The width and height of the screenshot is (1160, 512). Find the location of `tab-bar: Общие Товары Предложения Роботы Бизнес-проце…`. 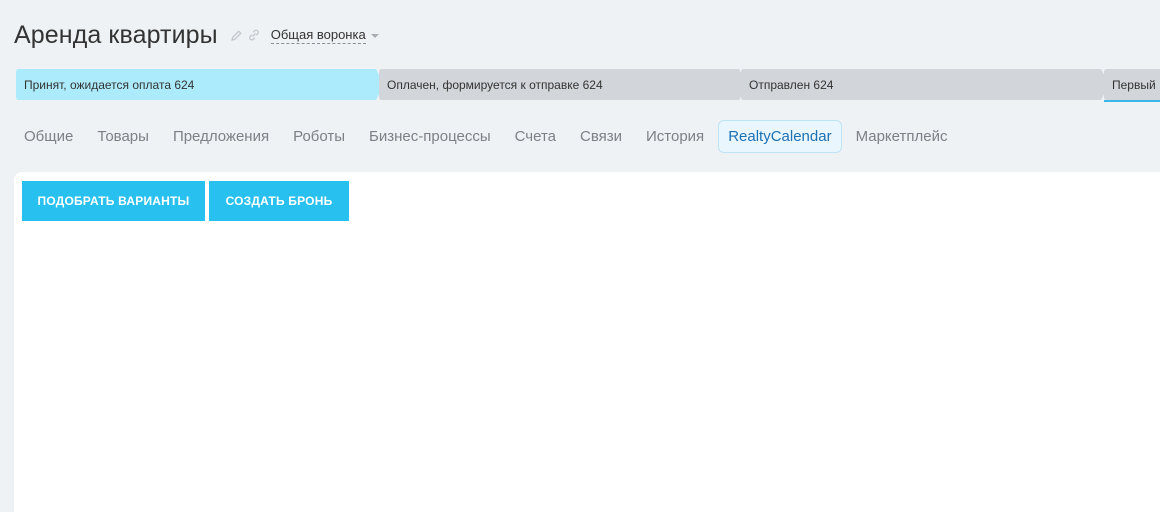

tab-bar: Общие Товары Предложения Роботы Бизнес-проце… is located at coordinates (487, 136).